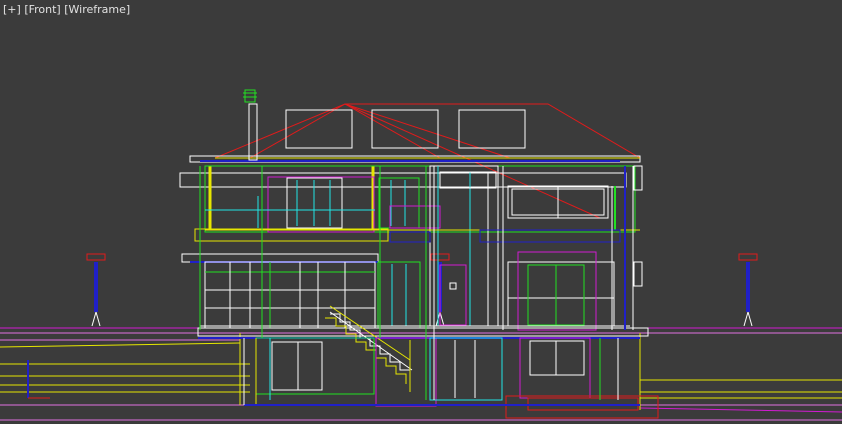 This screenshot has width=842, height=424. I want to click on lamp-post-right, so click(748, 290).